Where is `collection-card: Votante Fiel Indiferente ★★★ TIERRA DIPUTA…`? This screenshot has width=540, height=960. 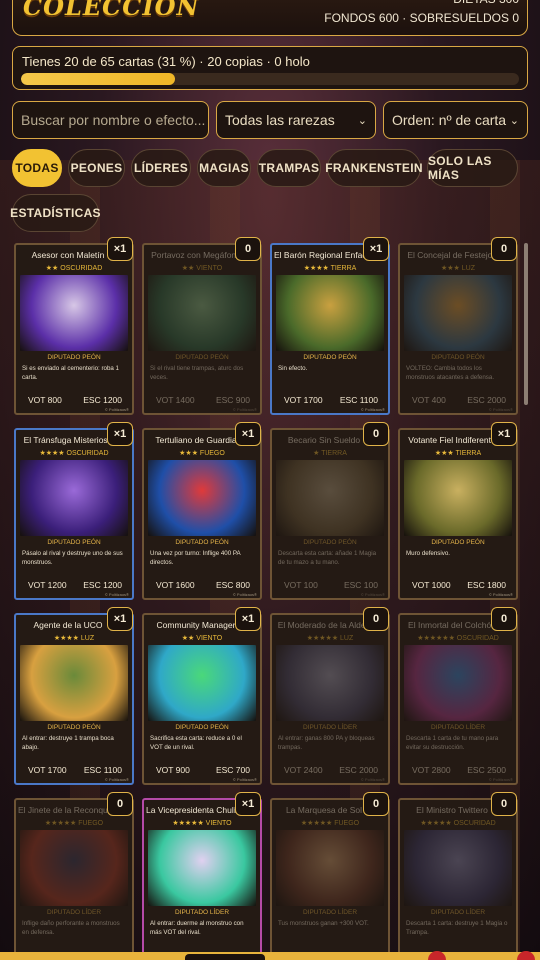 collection-card: Votante Fiel Indiferente ★★★ TIERRA DIPUTA… is located at coordinates (458, 514).